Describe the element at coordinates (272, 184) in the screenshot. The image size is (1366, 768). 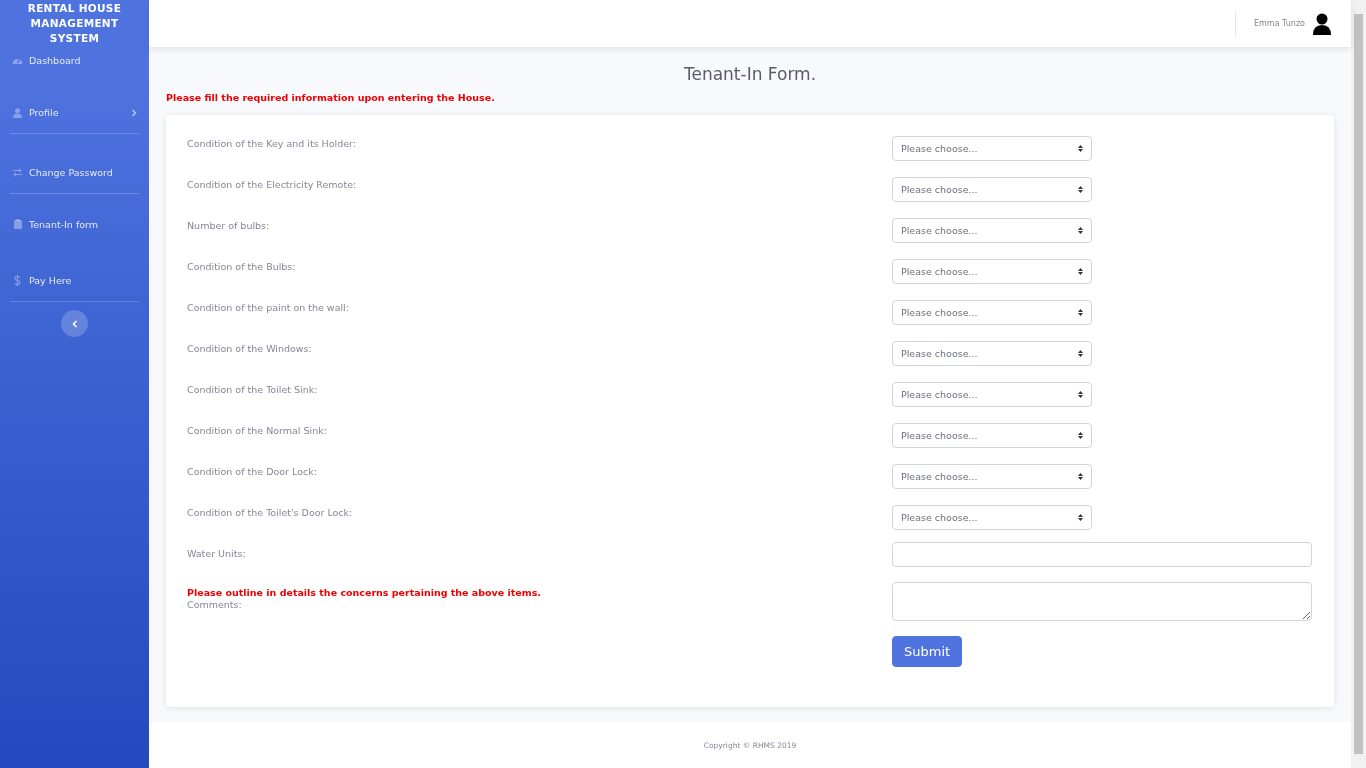
I see `field-label: Condition of the Electricity Remote:` at that location.